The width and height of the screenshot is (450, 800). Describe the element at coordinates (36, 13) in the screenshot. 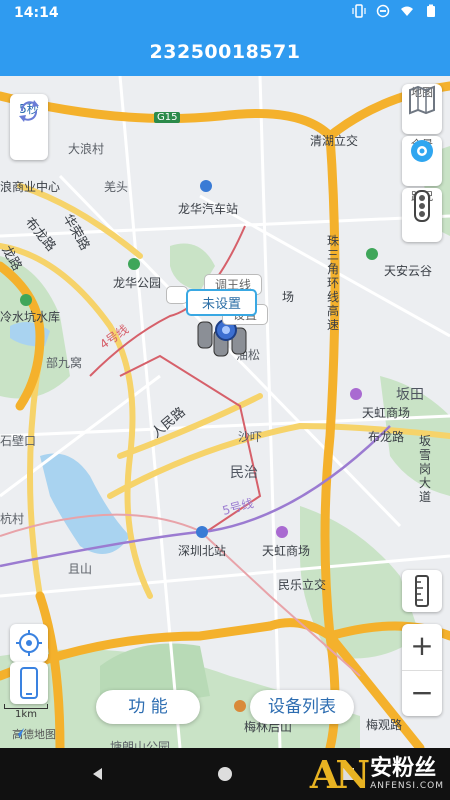

I see `status-time: 14:14` at that location.